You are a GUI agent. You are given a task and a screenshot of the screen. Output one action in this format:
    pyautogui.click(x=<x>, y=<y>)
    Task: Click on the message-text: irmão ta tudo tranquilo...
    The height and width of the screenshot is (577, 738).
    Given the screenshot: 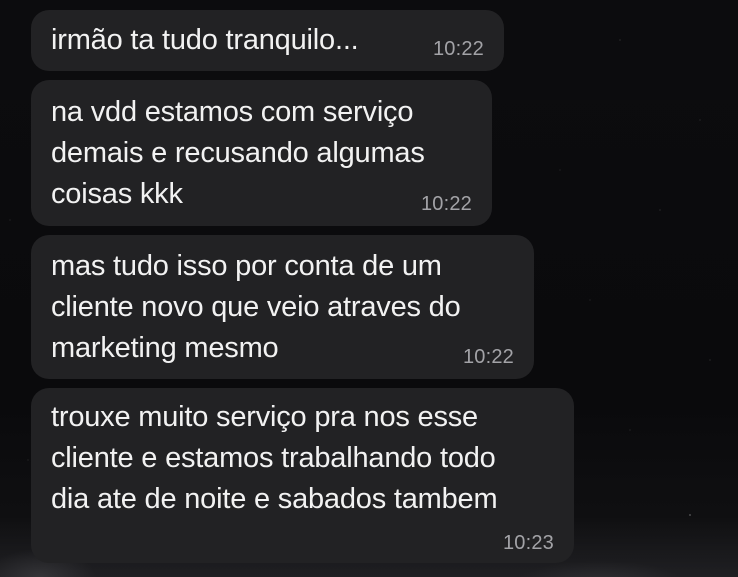 What is the action you would take?
    pyautogui.click(x=205, y=40)
    